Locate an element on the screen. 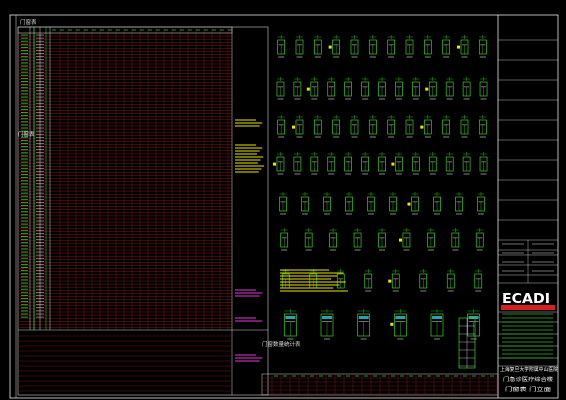 Image resolution: width=566 pixels, height=400 pixels. quantity-table-title: 门窗数量统计表 is located at coordinates (281, 344).